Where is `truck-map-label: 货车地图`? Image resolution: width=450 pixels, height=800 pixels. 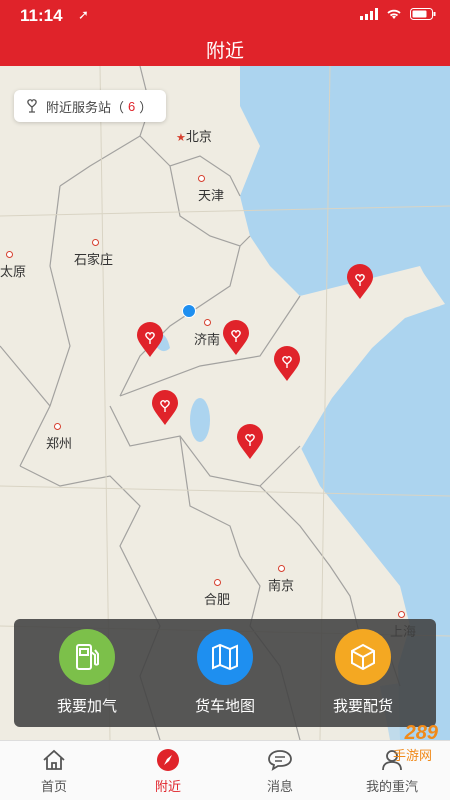
truck-map-label: 货车地图 is located at coordinates (224, 706).